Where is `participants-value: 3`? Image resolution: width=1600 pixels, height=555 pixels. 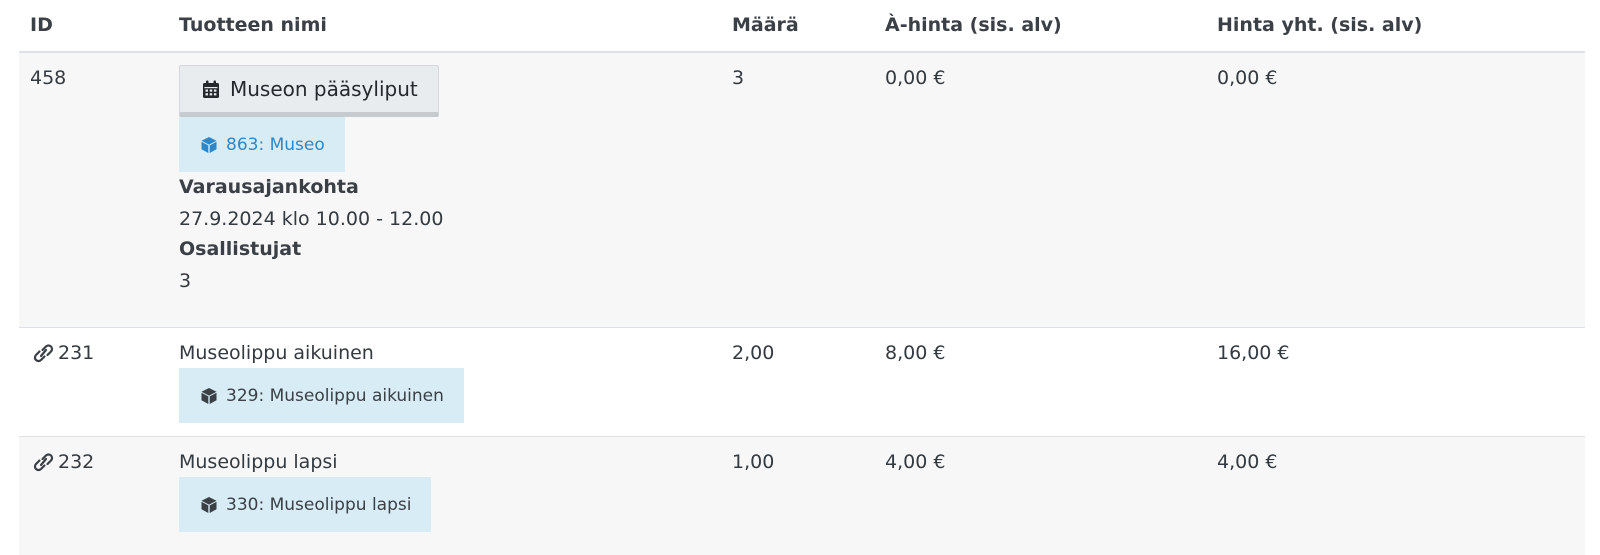 participants-value: 3 is located at coordinates (185, 281).